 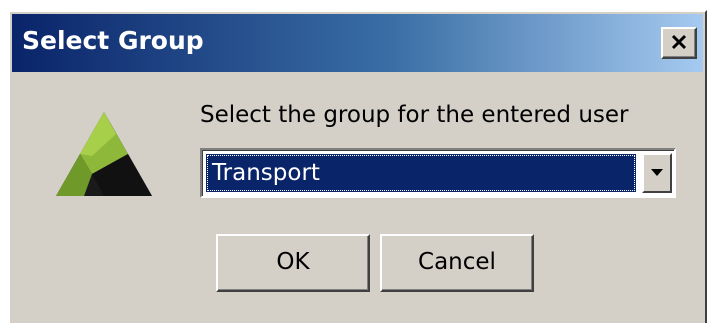 I want to click on chevron-down-icon, so click(x=657, y=172).